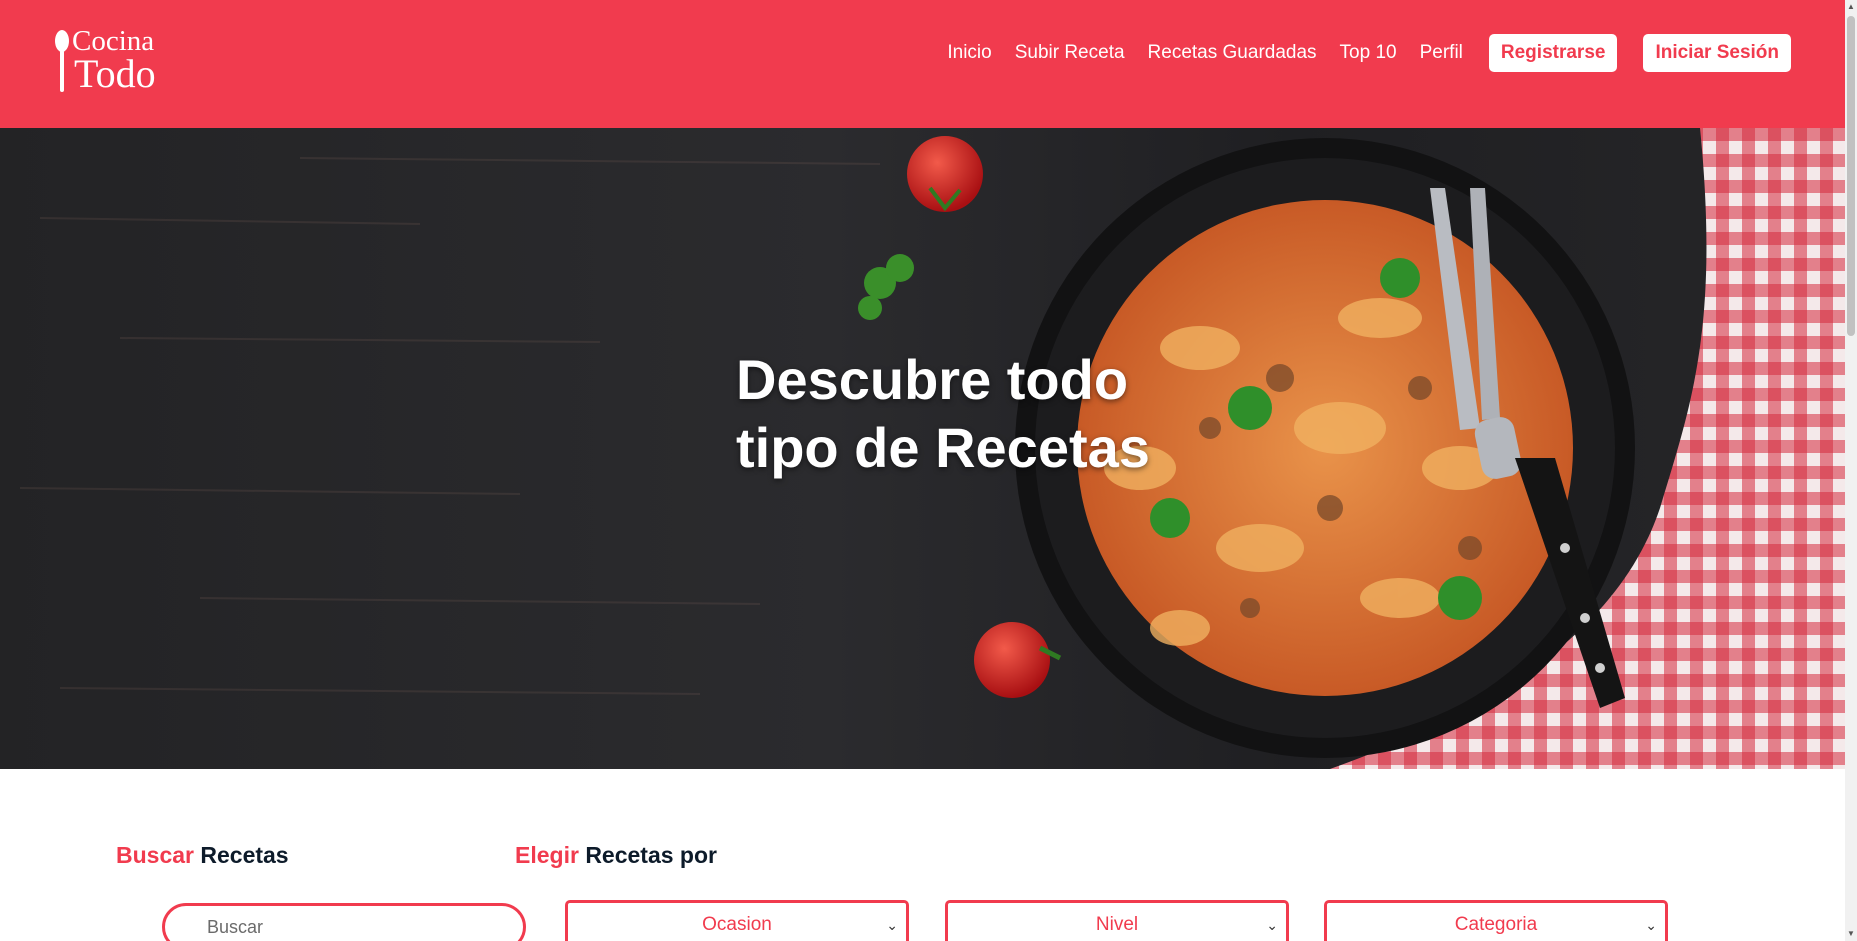 The height and width of the screenshot is (941, 1857). Describe the element at coordinates (344, 922) in the screenshot. I see `search-input` at that location.